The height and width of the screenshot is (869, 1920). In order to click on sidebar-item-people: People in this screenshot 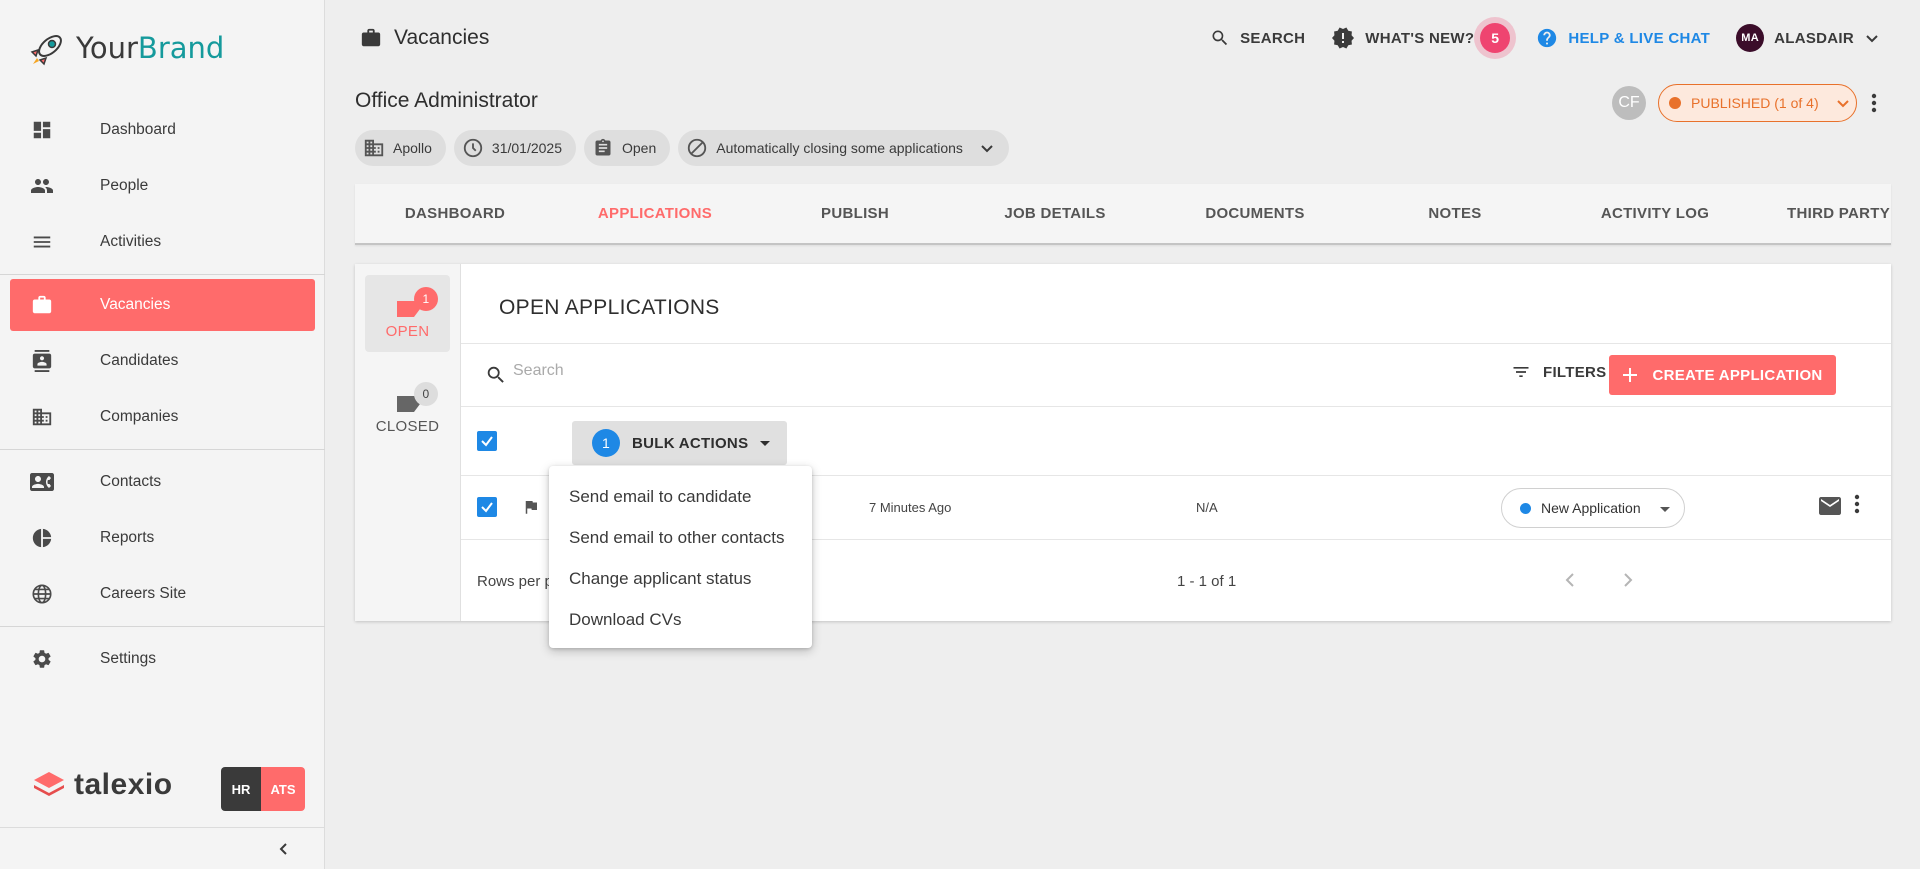, I will do `click(162, 186)`.